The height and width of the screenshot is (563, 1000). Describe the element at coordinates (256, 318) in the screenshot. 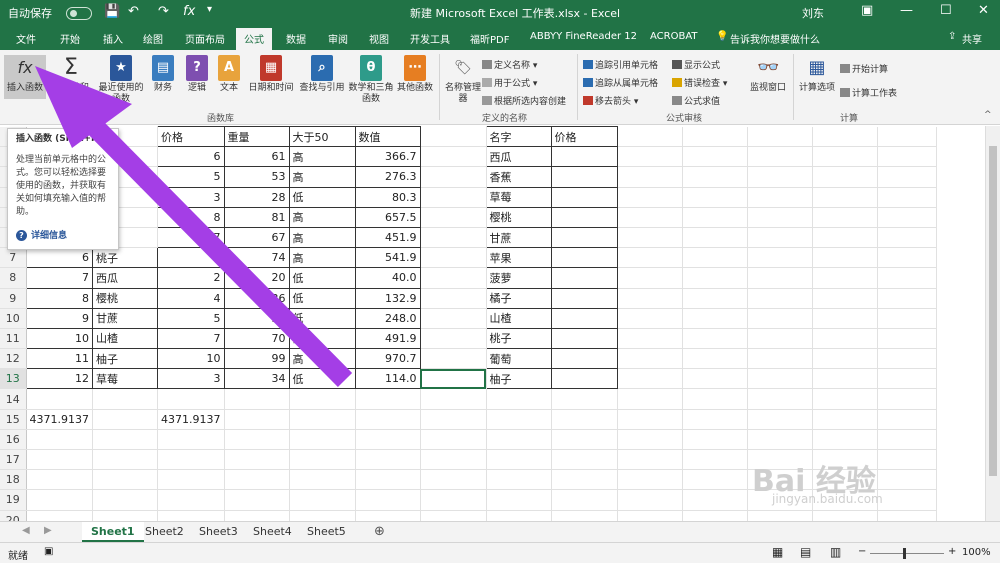

I see `cell: 50` at that location.